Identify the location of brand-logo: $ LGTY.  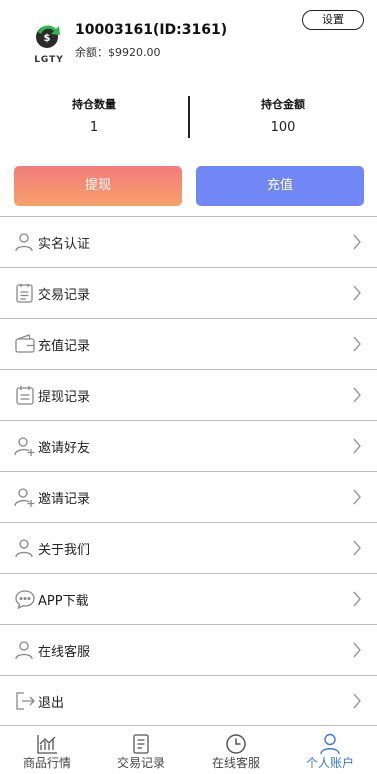
(49, 45).